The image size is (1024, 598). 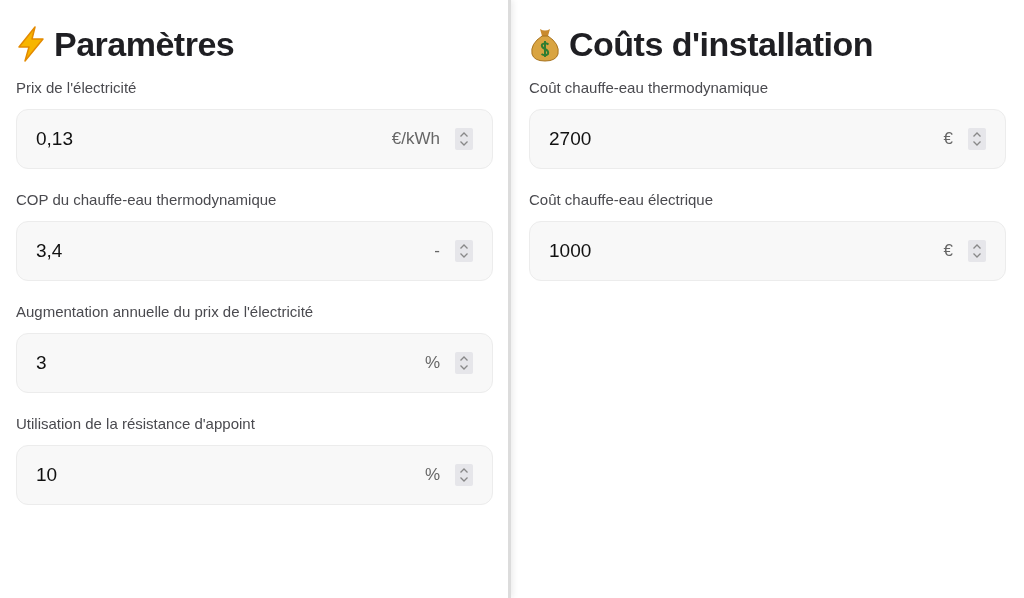 I want to click on field-label: Coût chauffe-eau thermodynamique, so click(x=649, y=87).